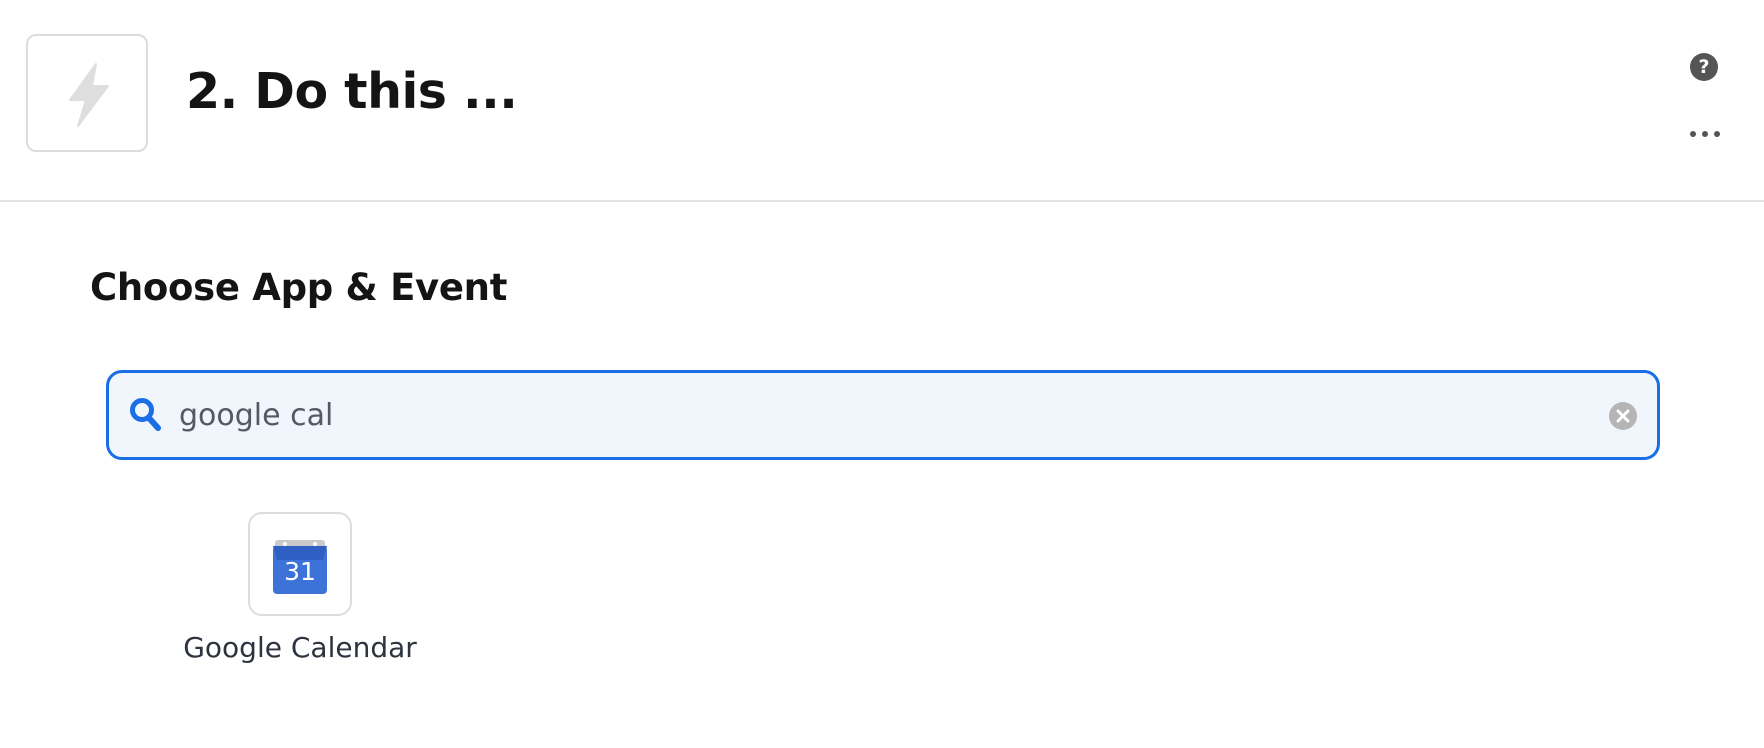  Describe the element at coordinates (300, 571) in the screenshot. I see `calendar-icon-date: 31` at that location.